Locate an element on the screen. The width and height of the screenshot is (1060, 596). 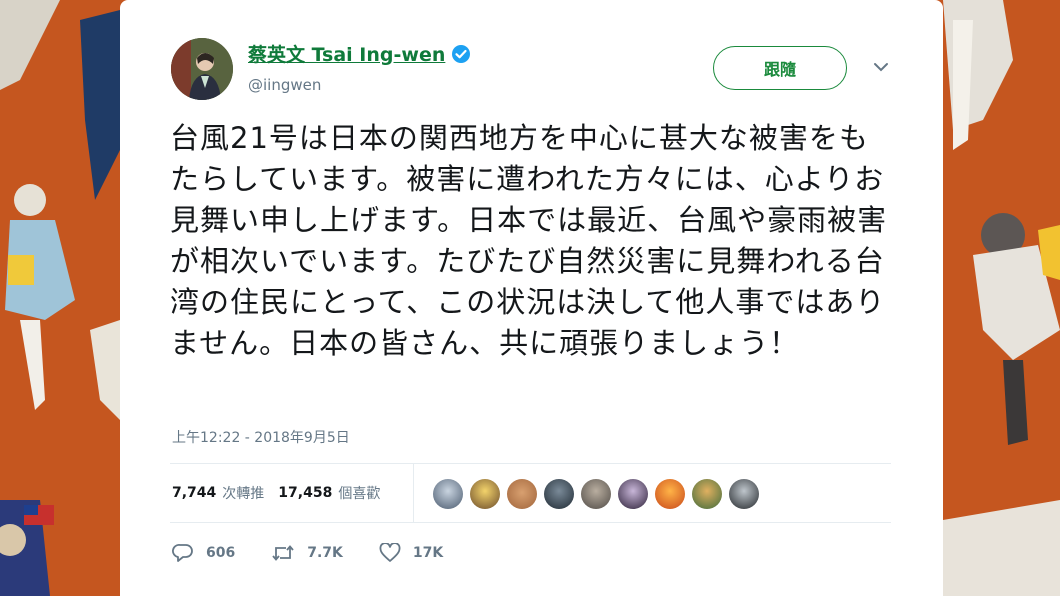
author-handle: @iingwen is located at coordinates (284, 85).